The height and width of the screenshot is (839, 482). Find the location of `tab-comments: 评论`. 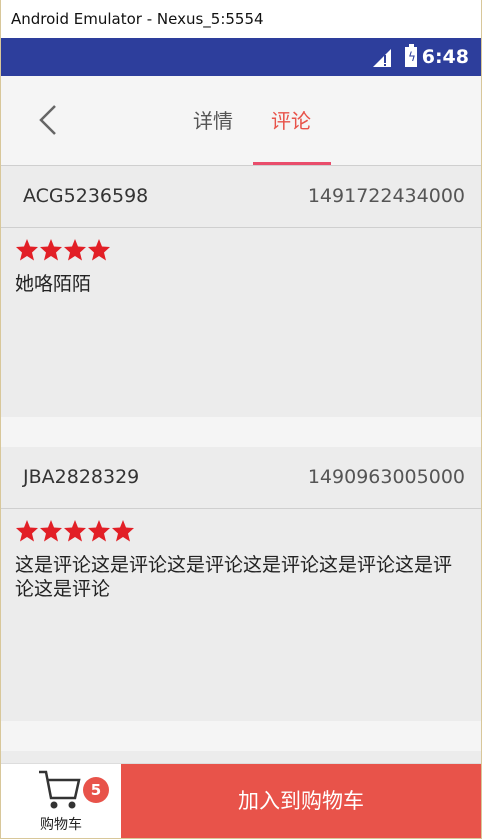

tab-comments: 评论 is located at coordinates (291, 121).